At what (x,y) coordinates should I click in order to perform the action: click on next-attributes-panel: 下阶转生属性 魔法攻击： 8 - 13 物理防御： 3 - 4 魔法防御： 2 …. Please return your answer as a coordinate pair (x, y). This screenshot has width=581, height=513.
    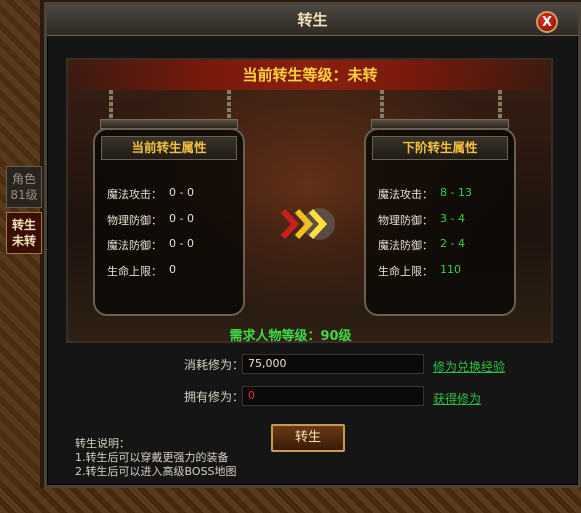
    Looking at the image, I should click on (440, 222).